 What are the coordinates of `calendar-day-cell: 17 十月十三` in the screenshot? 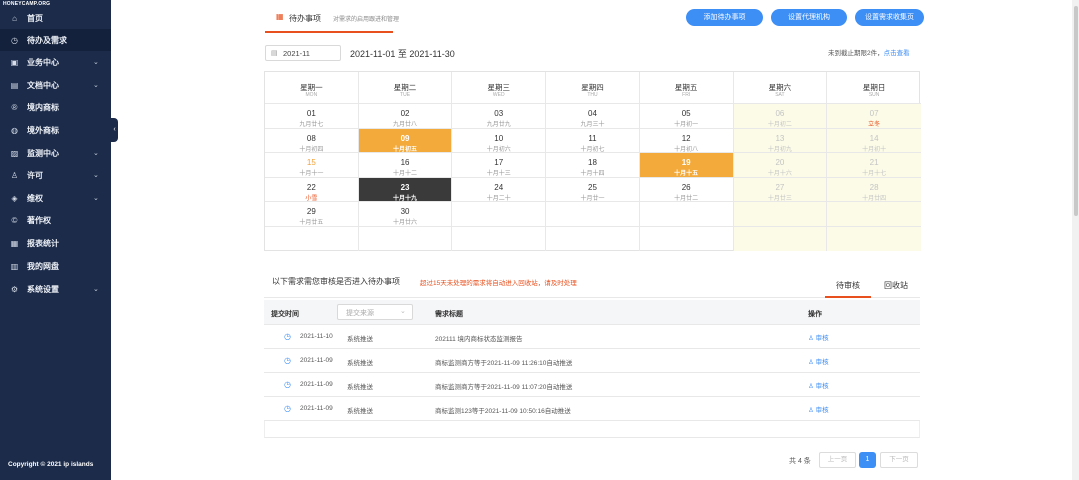 It's located at (499, 165).